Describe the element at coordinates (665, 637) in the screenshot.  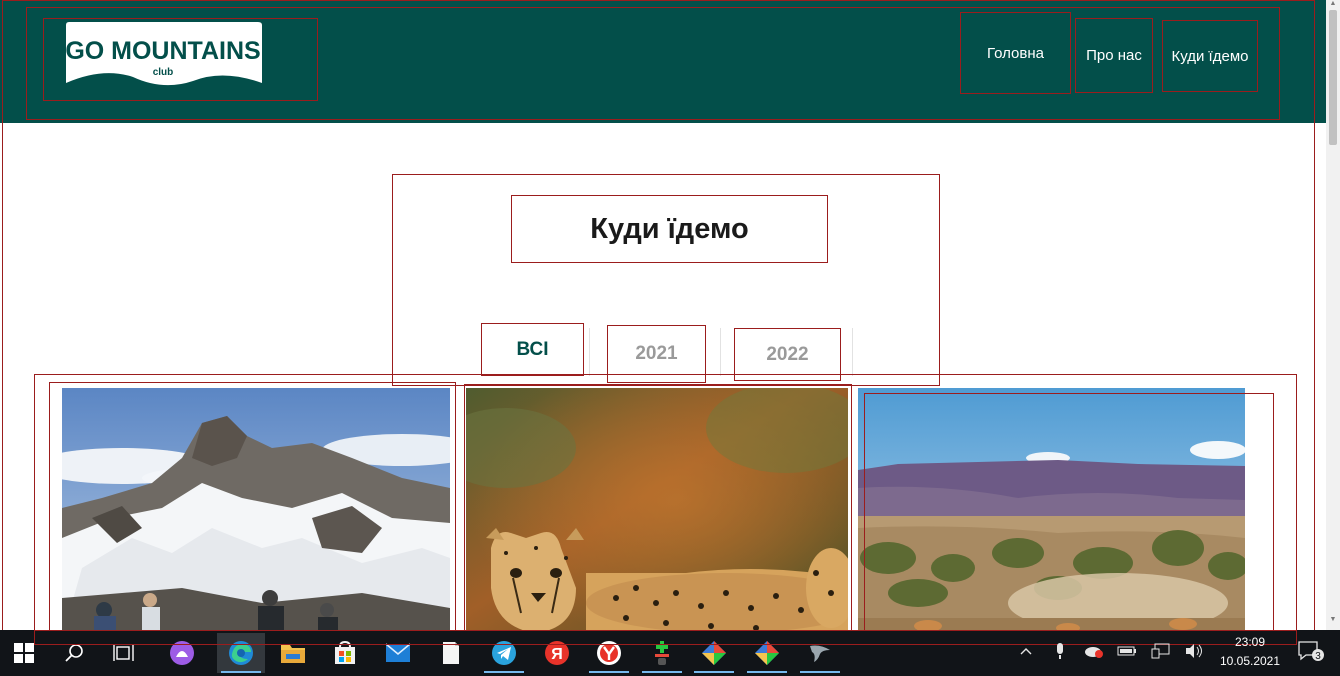
I see `taskbar-outline` at that location.